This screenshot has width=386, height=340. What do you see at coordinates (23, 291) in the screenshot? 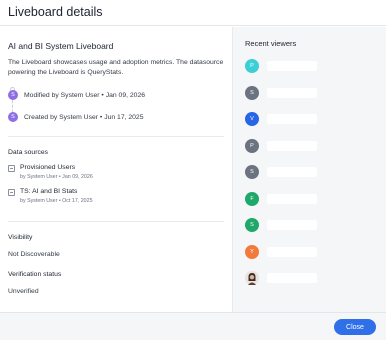
I see `verification-value: Unverified` at bounding box center [23, 291].